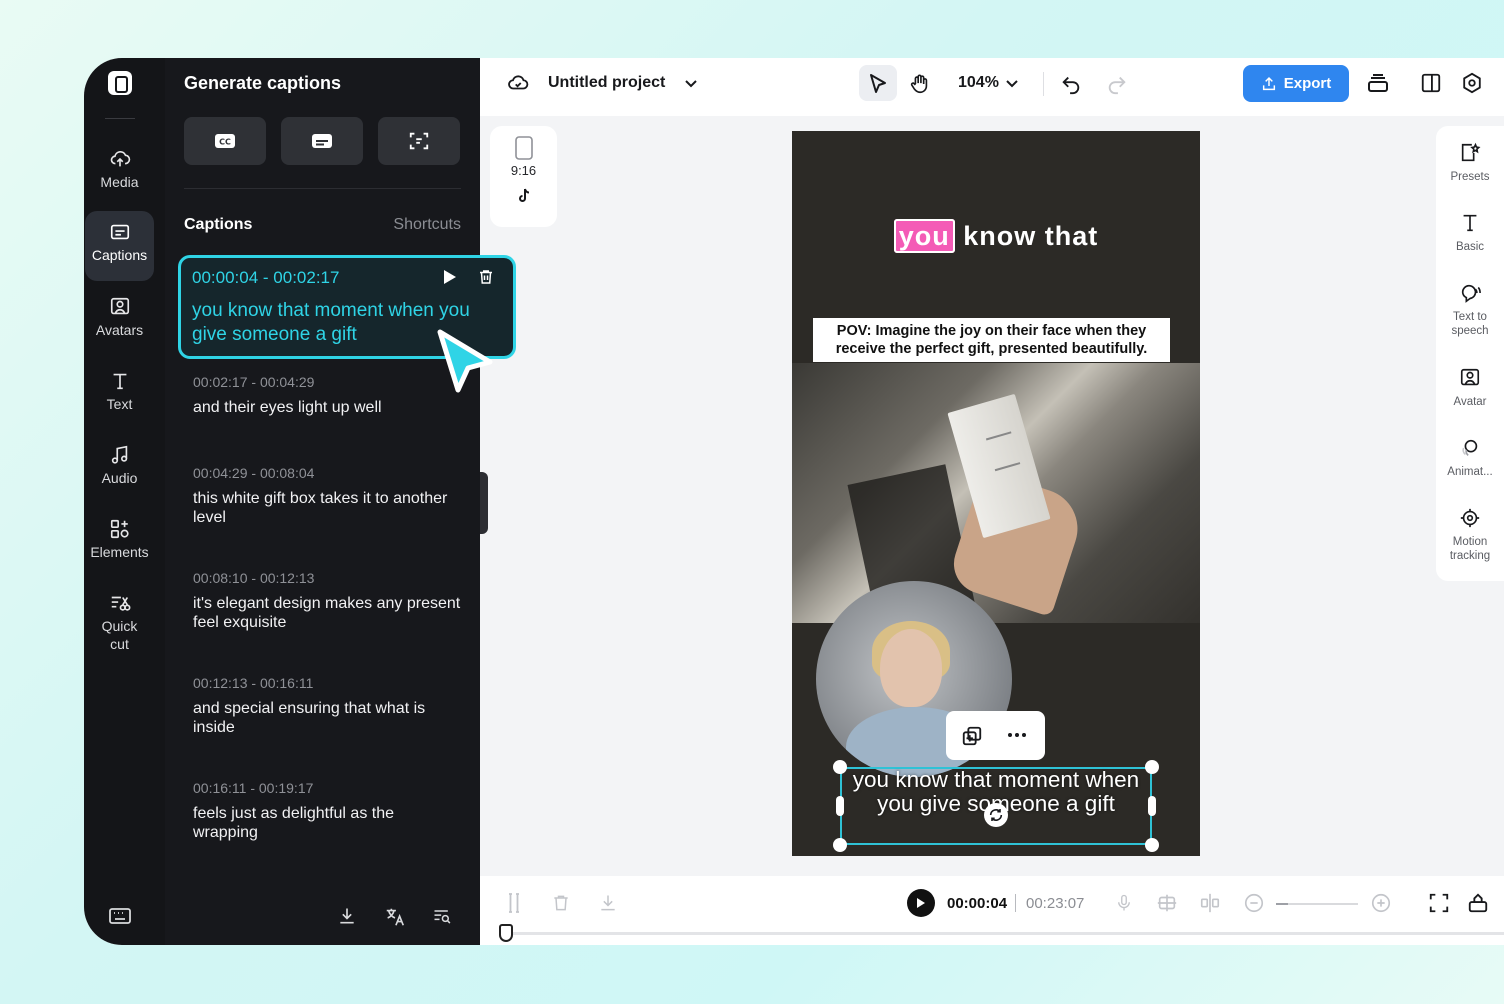  Describe the element at coordinates (1167, 903) in the screenshot. I see `smart-edit-icon` at that location.